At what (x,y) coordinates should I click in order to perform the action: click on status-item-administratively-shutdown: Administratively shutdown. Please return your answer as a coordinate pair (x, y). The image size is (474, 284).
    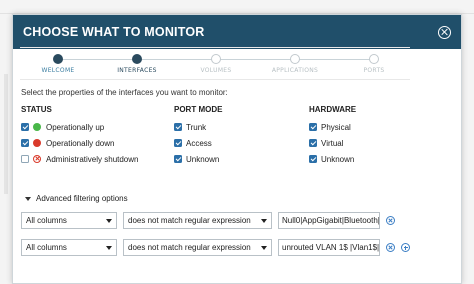
    Looking at the image, I should click on (79, 159).